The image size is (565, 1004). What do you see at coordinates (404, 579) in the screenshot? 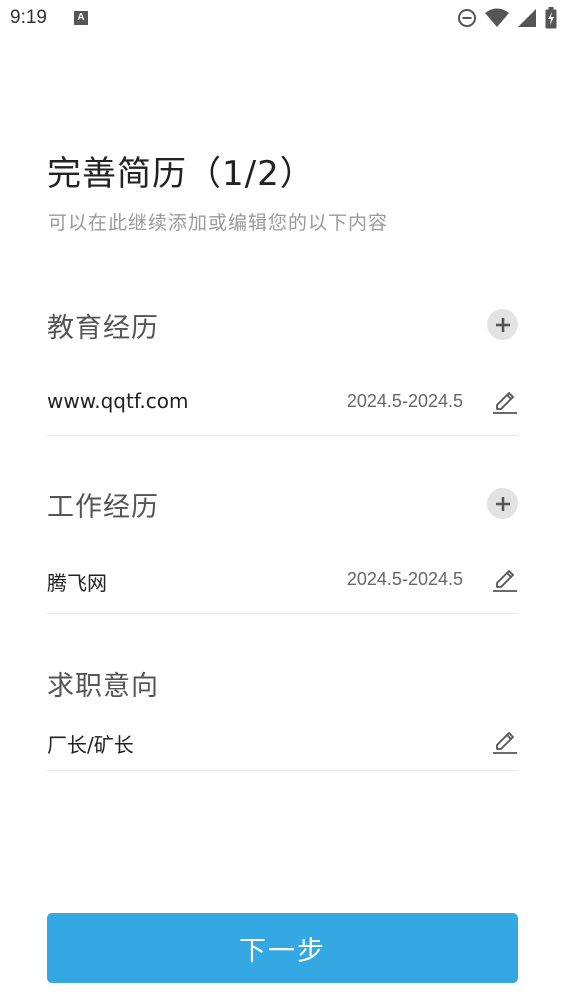
I see `work-item-date: 2024.5-2024.5` at bounding box center [404, 579].